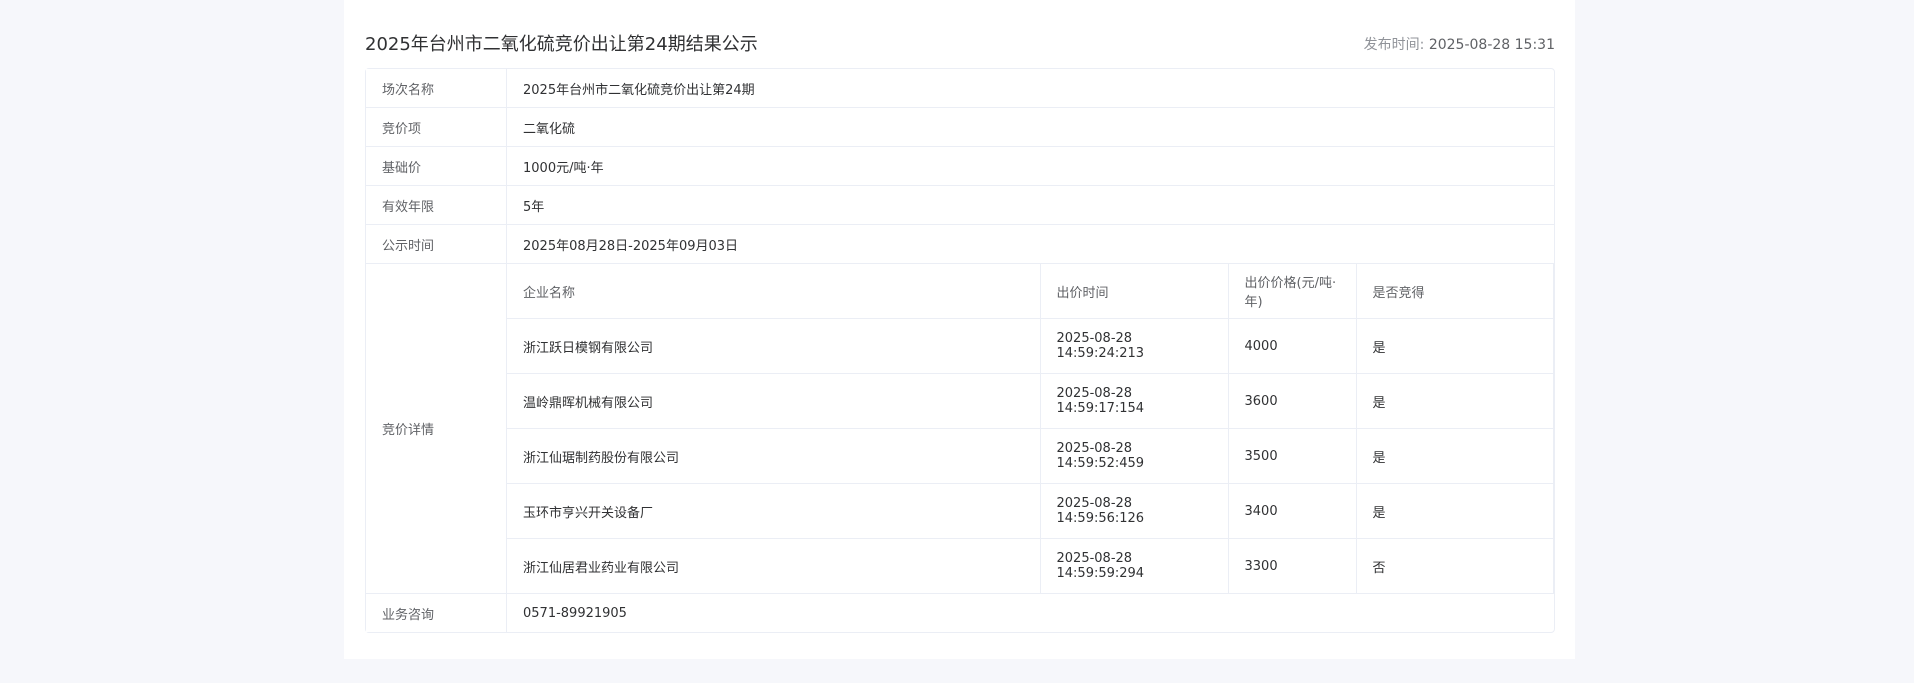  What do you see at coordinates (1134, 291) in the screenshot?
I see `header-bid-time: 出价时间` at bounding box center [1134, 291].